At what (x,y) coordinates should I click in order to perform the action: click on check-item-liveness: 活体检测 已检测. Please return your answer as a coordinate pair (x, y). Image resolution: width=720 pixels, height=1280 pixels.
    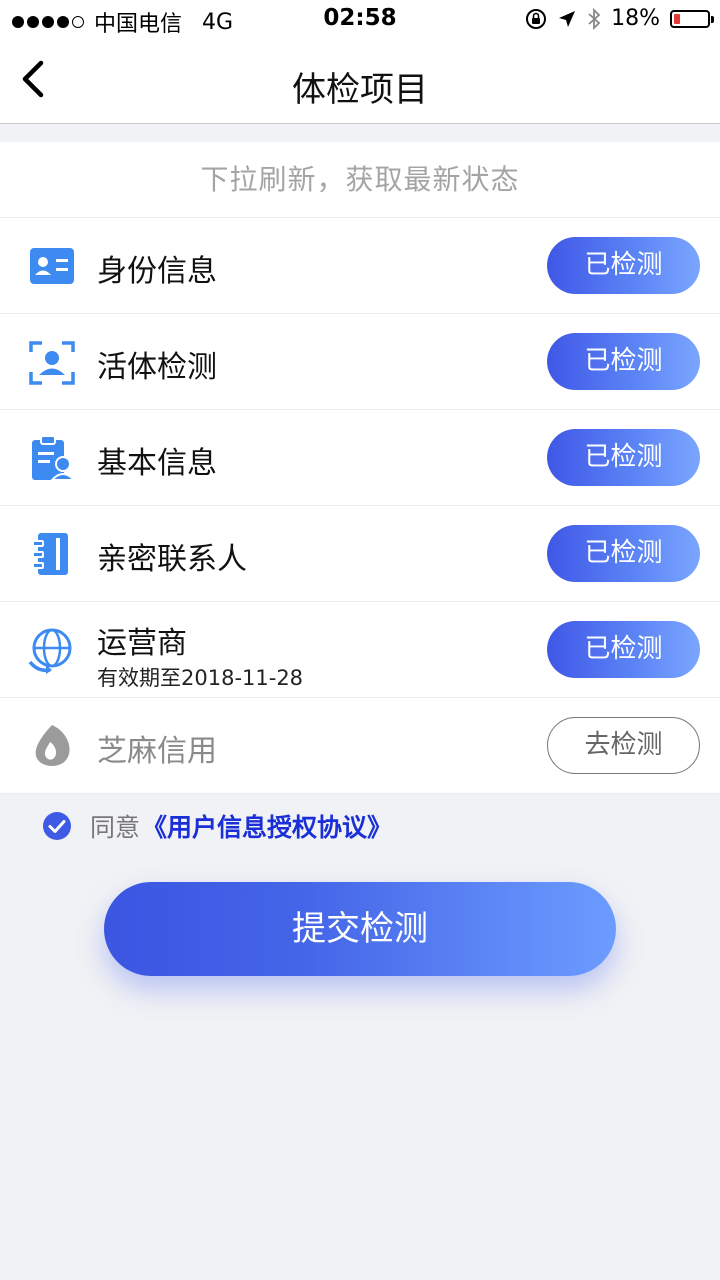
    Looking at the image, I should click on (360, 362).